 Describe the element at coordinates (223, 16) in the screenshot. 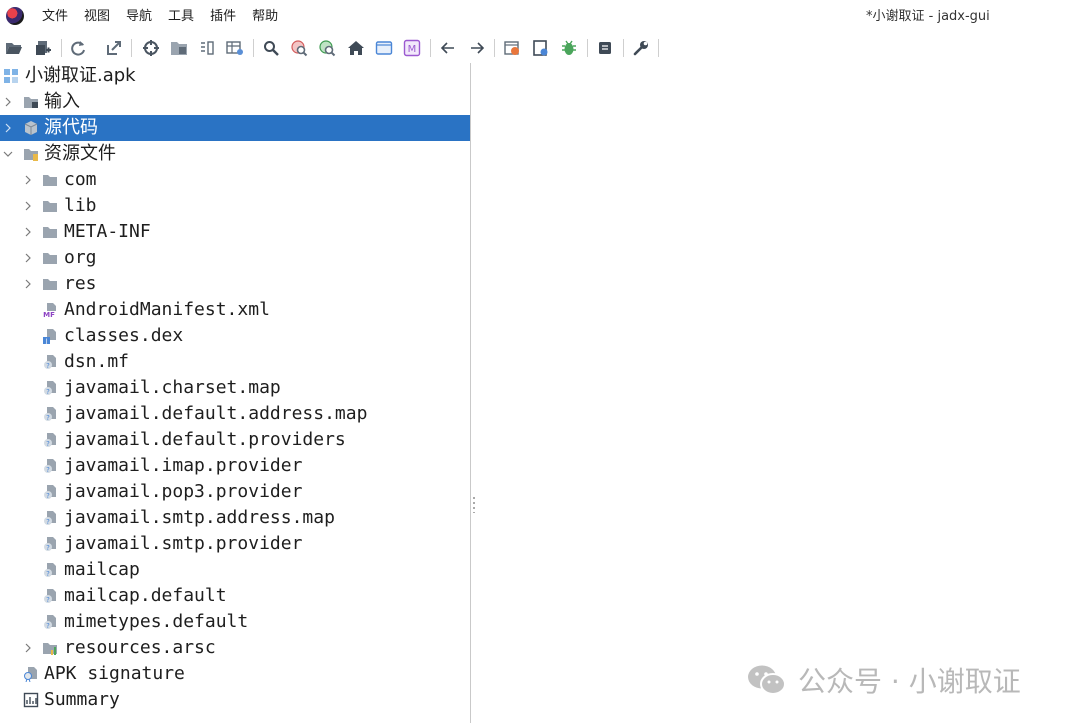

I see `menu-plugins: 插件` at that location.